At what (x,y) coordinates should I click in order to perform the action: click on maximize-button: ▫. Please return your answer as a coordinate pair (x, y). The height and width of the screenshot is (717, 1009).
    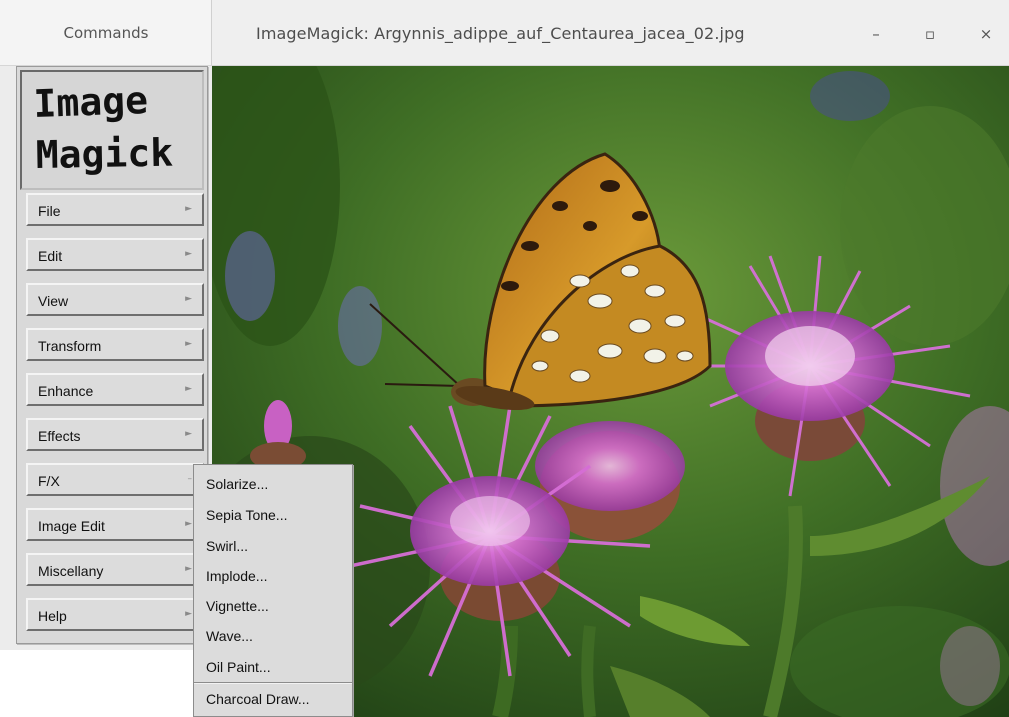
    Looking at the image, I should click on (930, 34).